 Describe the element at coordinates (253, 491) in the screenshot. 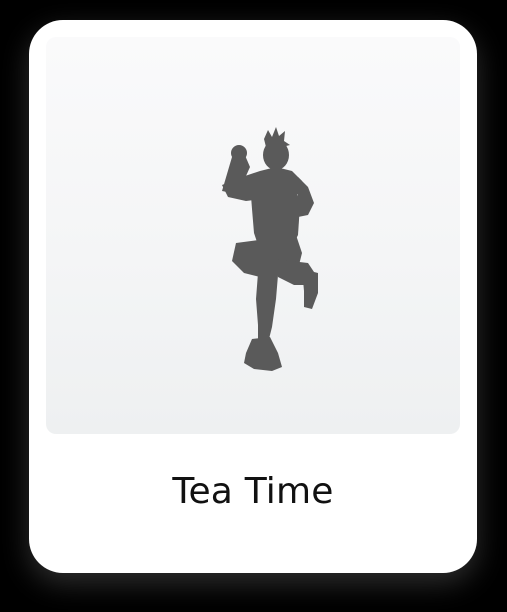

I see `card-title: Tea Time` at that location.